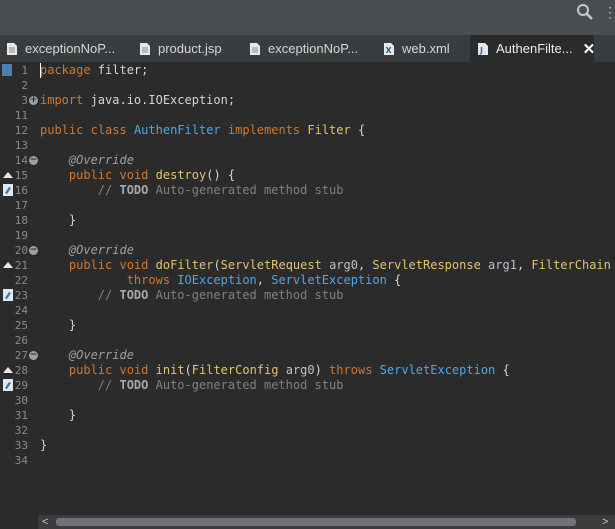 The width and height of the screenshot is (615, 529). I want to click on code-line: 11, so click(307, 115).